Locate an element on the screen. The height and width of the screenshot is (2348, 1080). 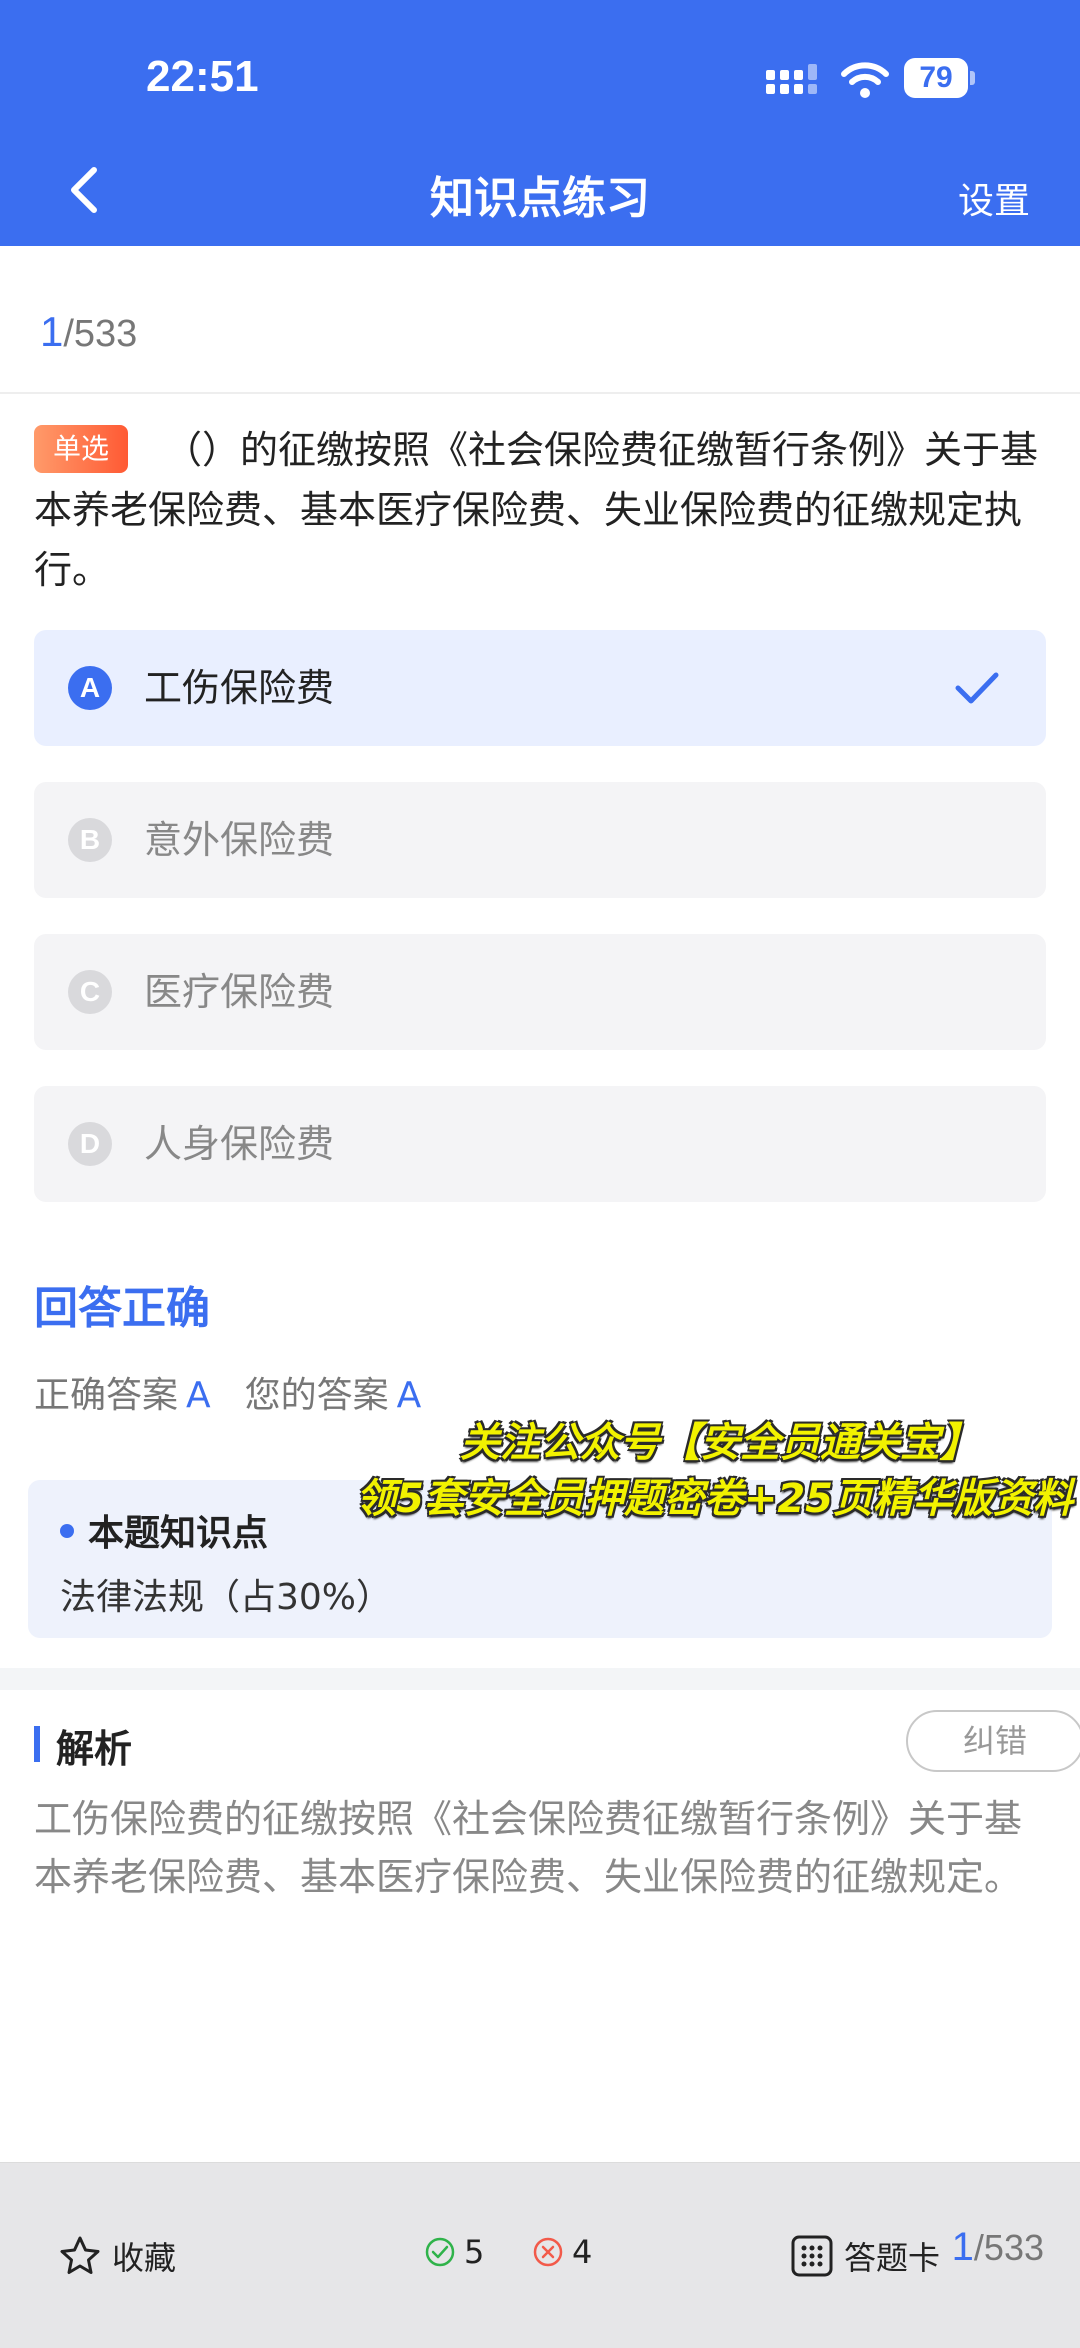
correct-count: 5 is located at coordinates (454, 2252).